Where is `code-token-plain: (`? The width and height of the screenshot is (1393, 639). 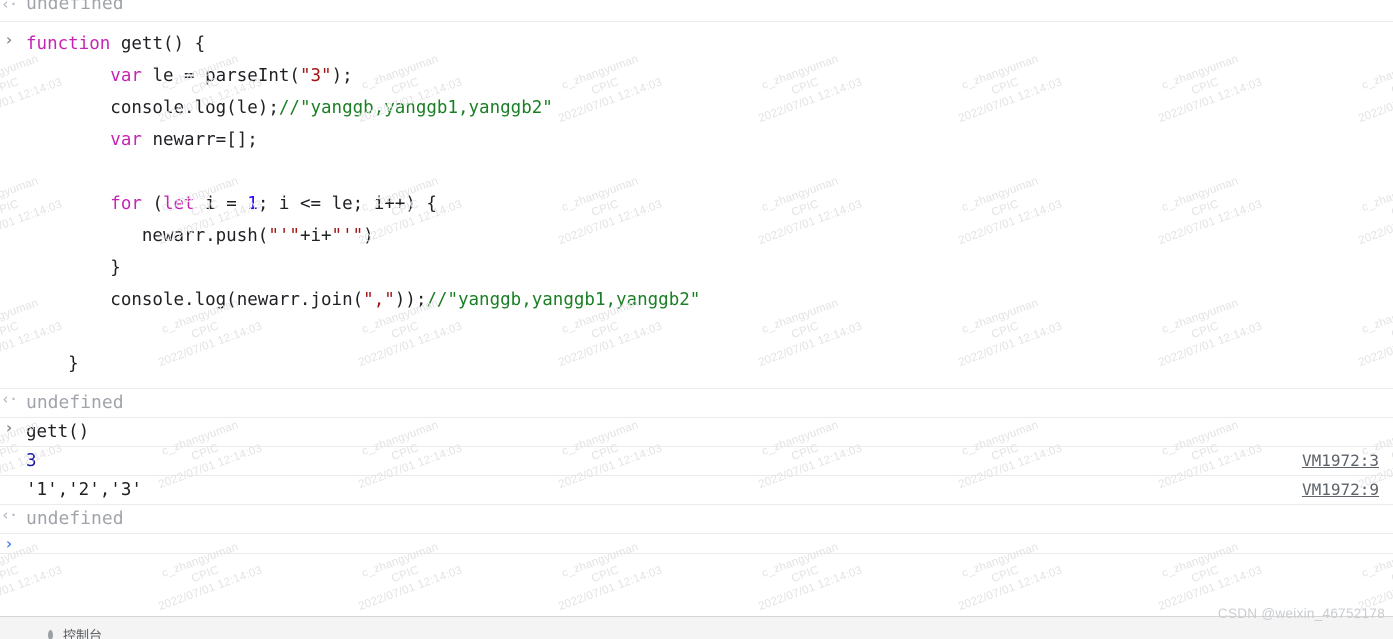
code-token-plain: ( is located at coordinates (152, 204).